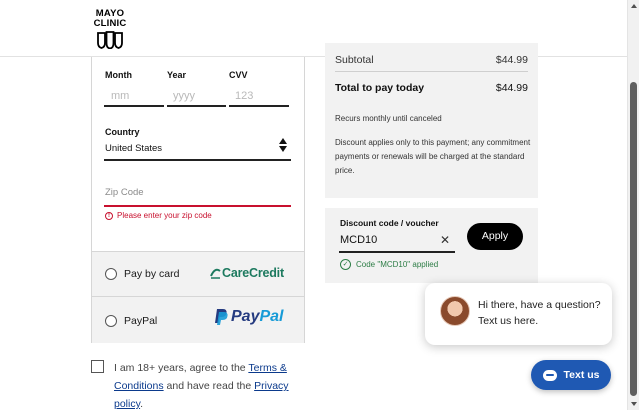 The height and width of the screenshot is (410, 639). What do you see at coordinates (110, 23) in the screenshot?
I see `logo-text-line2: CLINIC` at bounding box center [110, 23].